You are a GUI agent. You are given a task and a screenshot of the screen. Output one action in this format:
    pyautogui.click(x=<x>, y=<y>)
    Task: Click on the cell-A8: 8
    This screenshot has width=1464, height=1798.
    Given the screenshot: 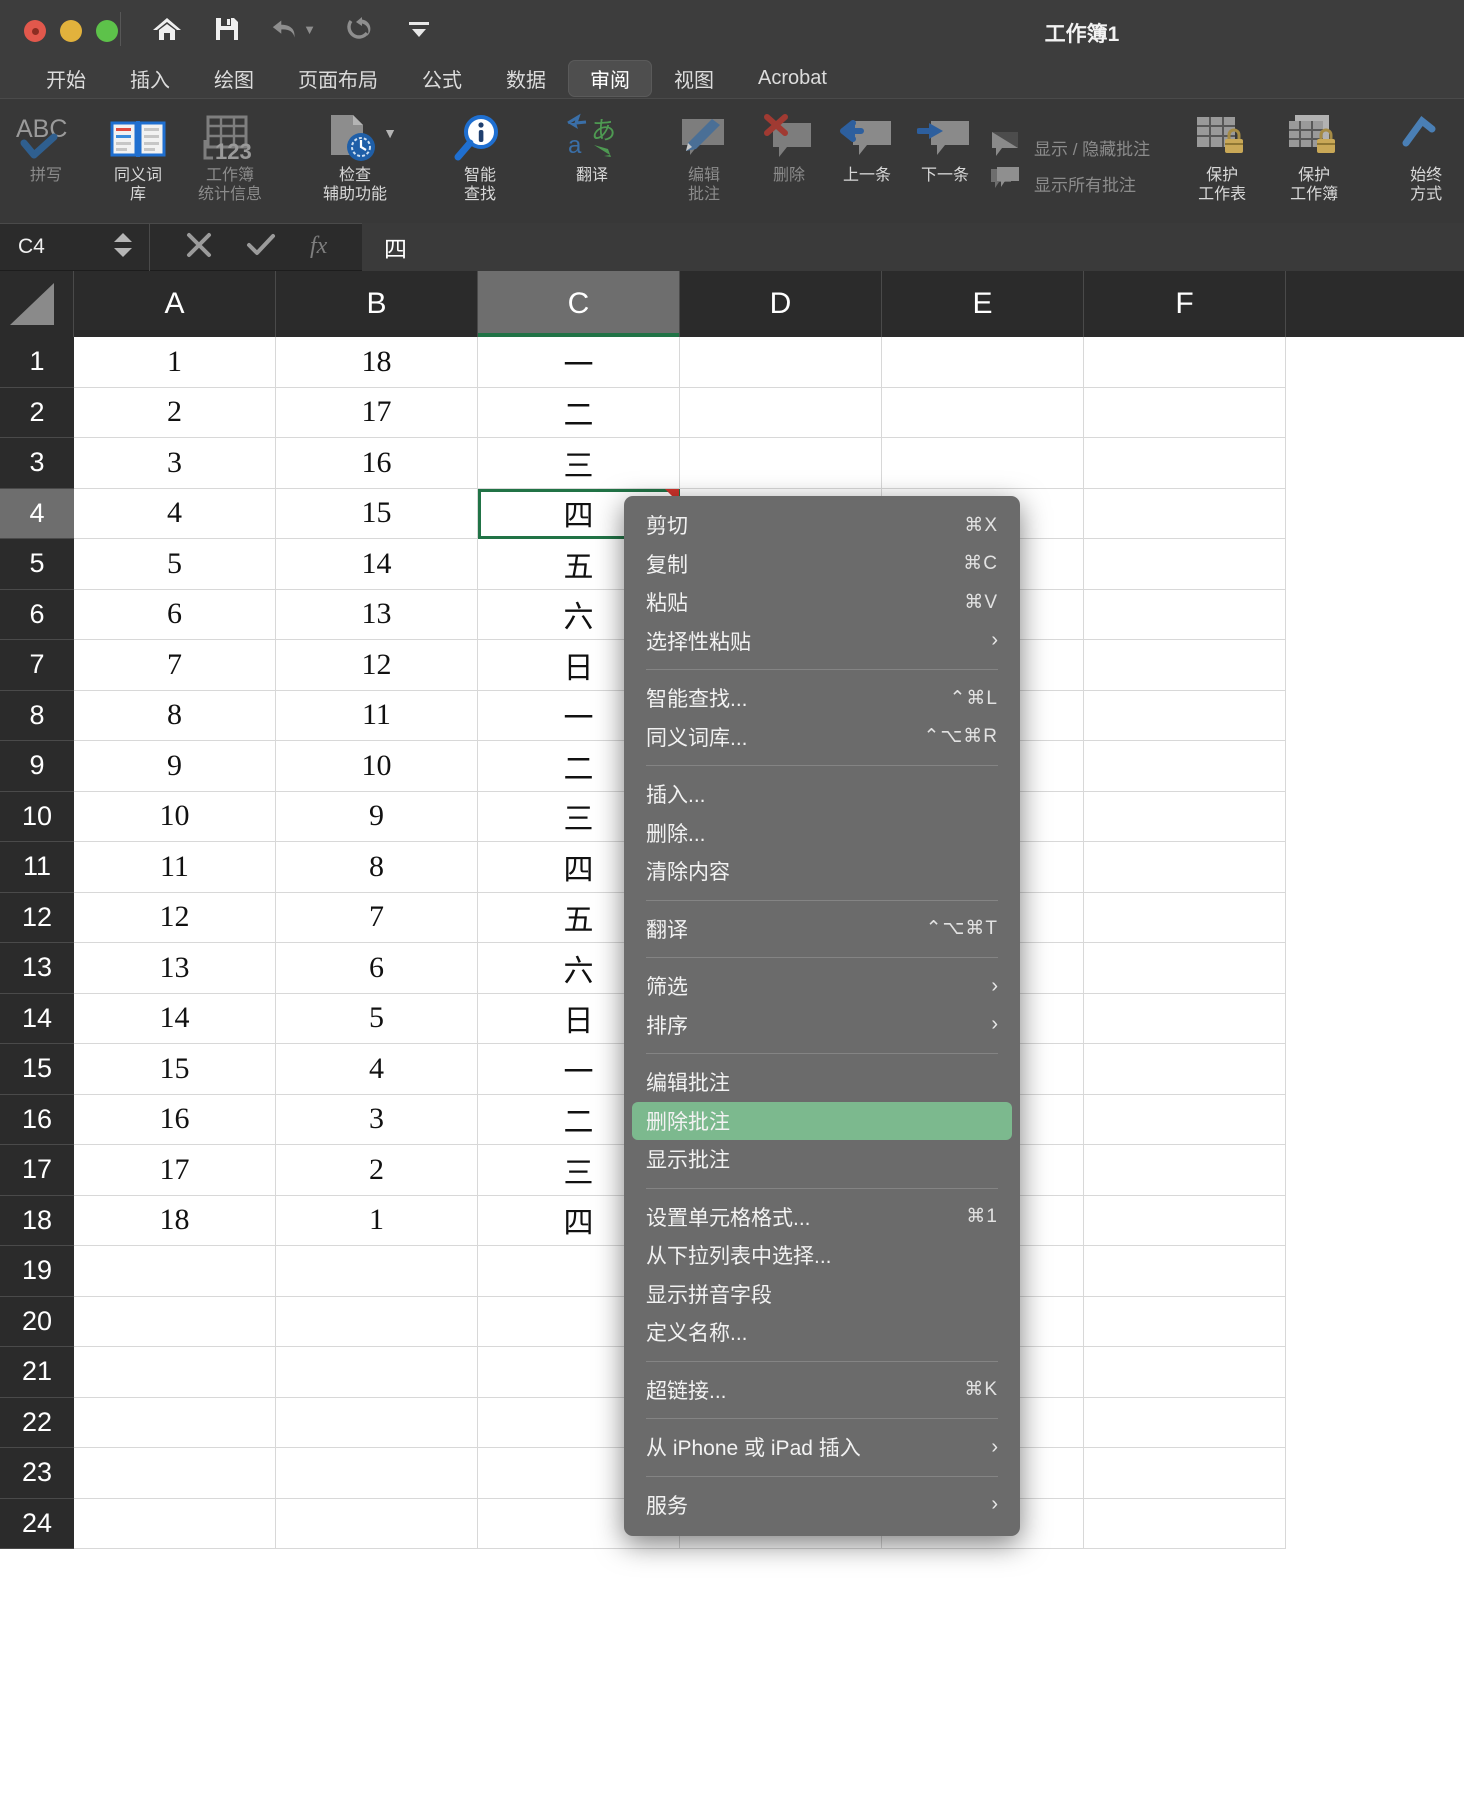 What is the action you would take?
    pyautogui.click(x=175, y=715)
    